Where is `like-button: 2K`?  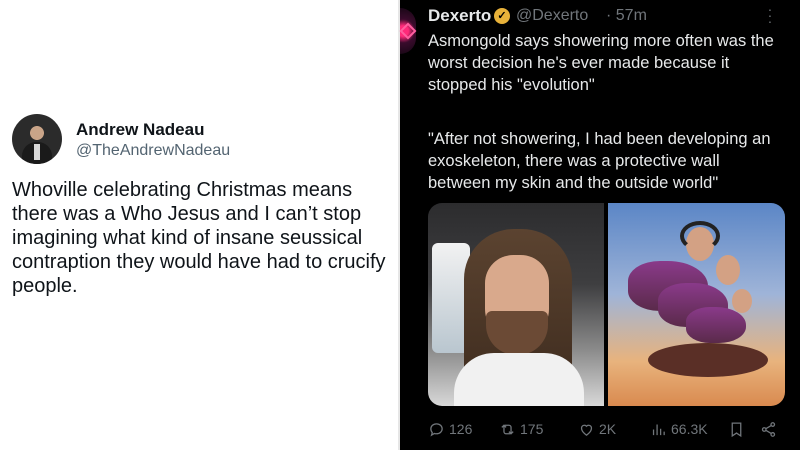
like-button: 2K is located at coordinates (597, 429).